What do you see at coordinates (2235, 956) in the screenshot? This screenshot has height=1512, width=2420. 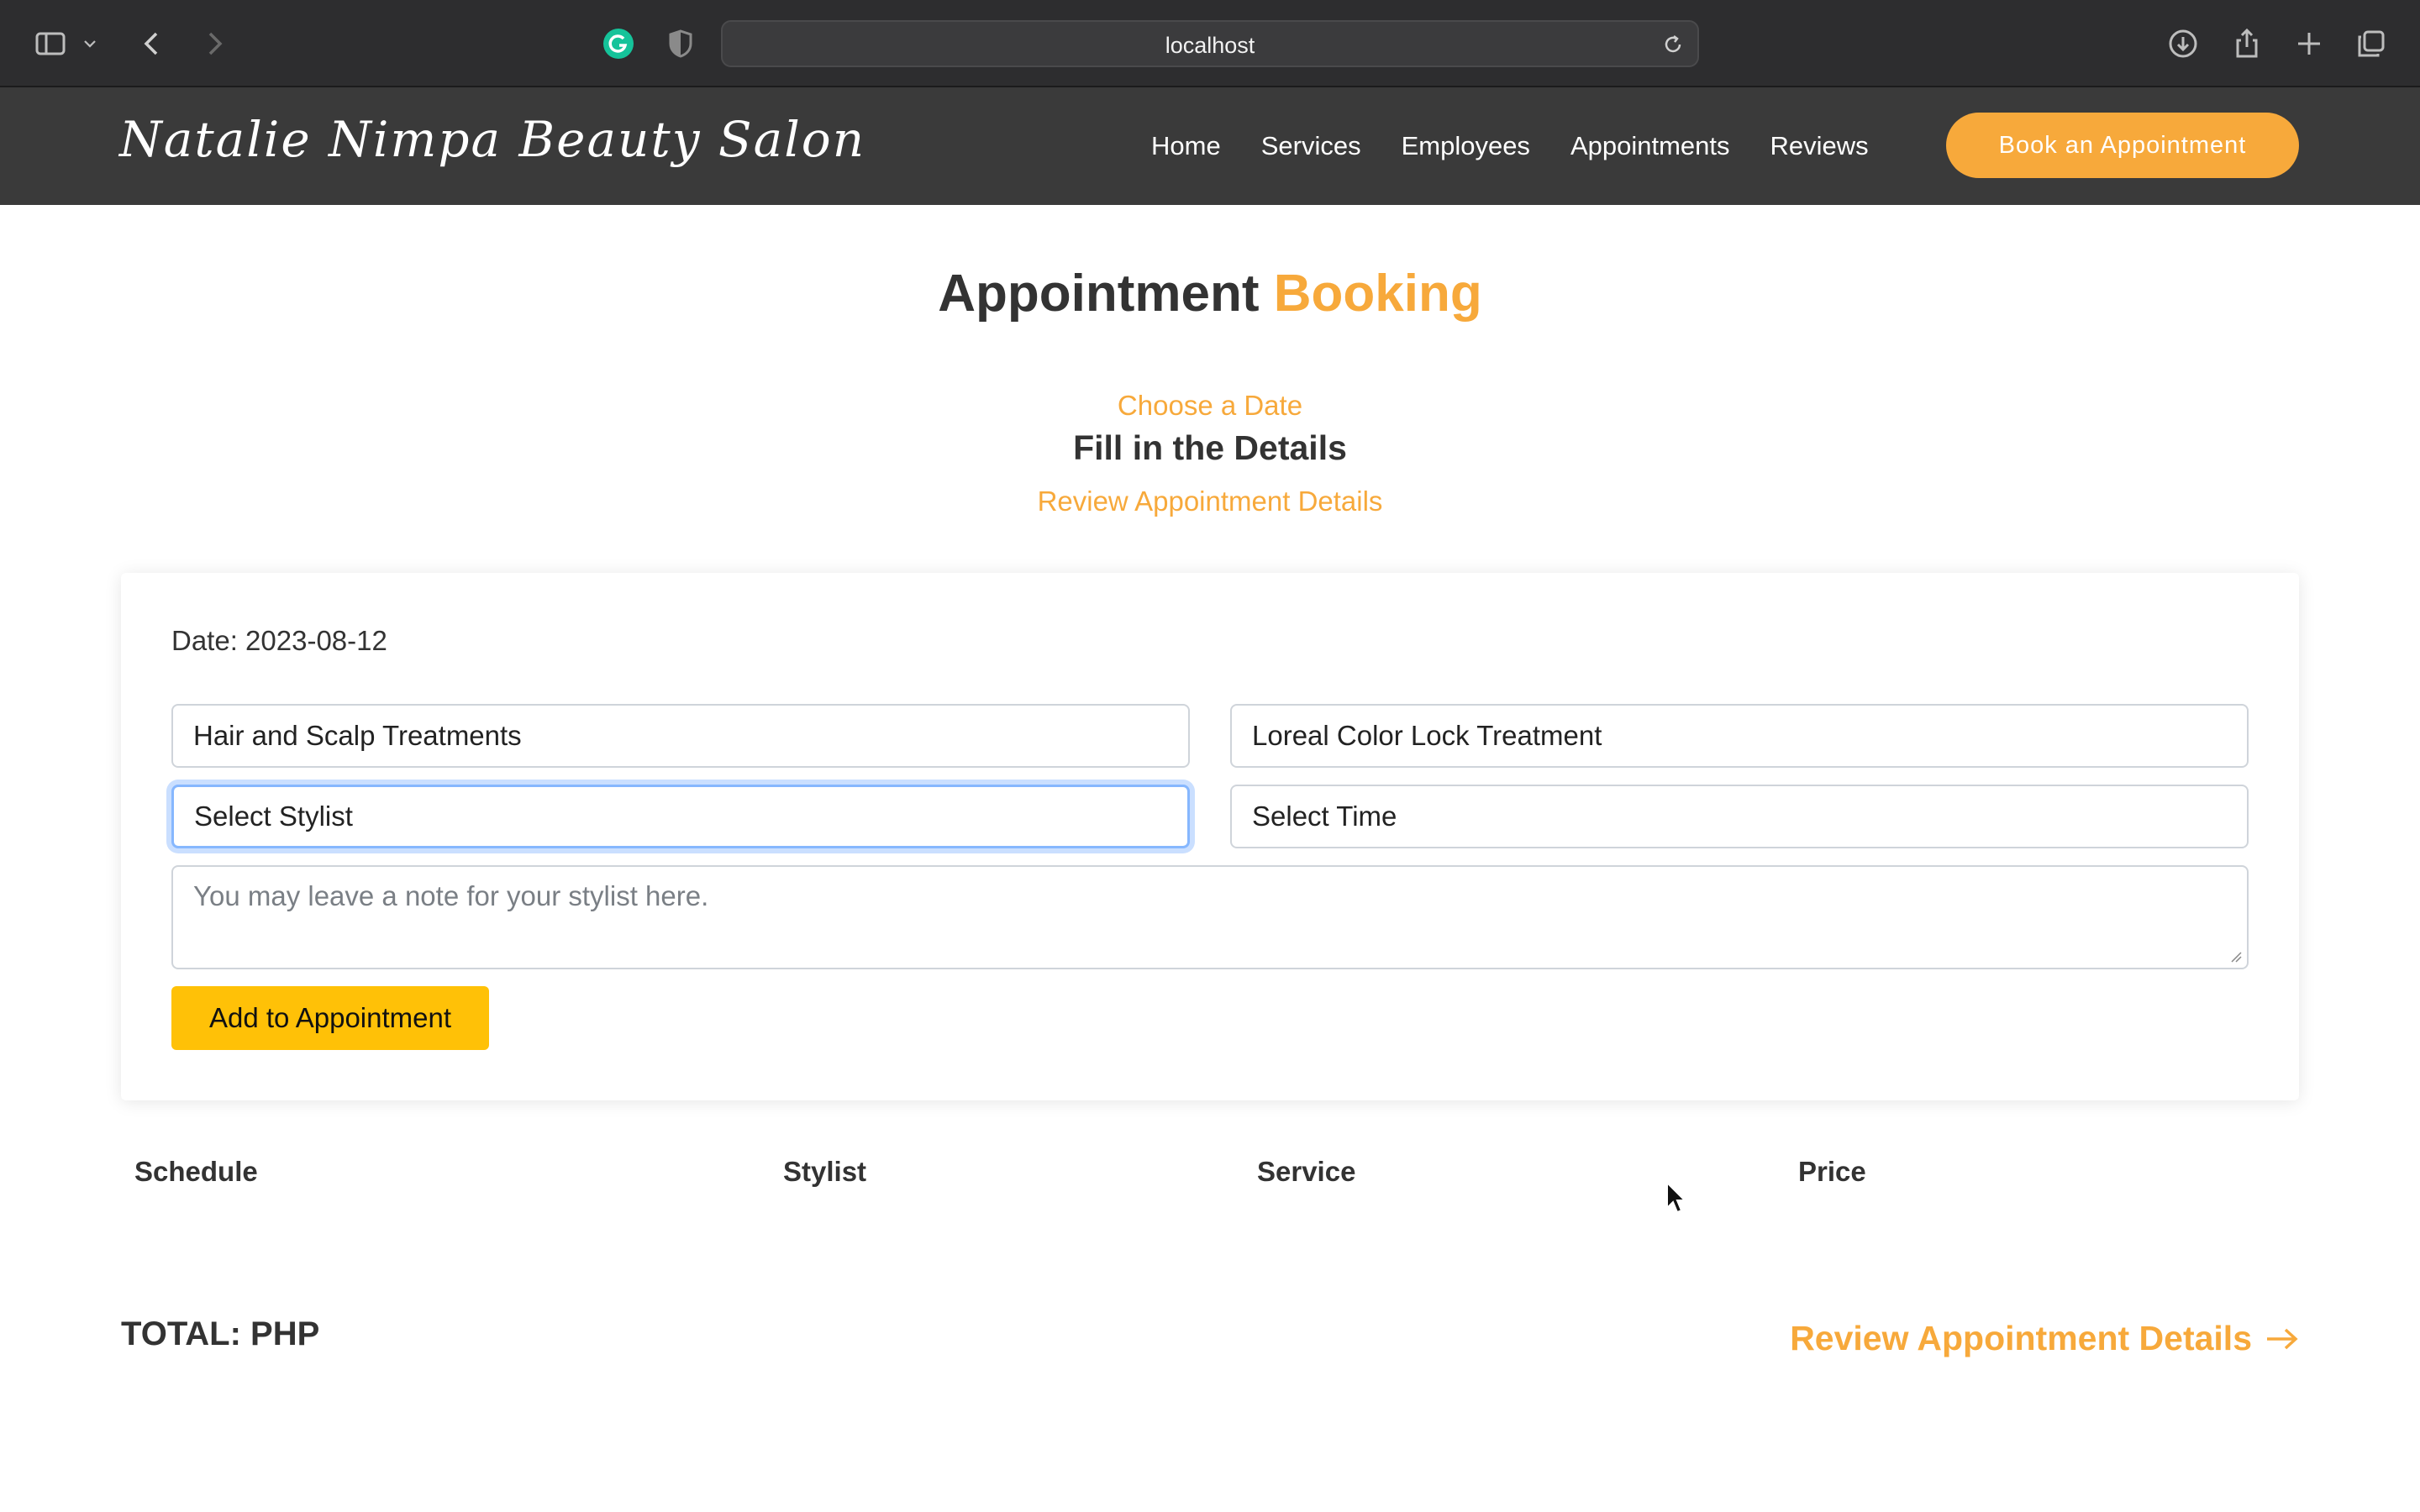 I see `resize-handle-icon` at bounding box center [2235, 956].